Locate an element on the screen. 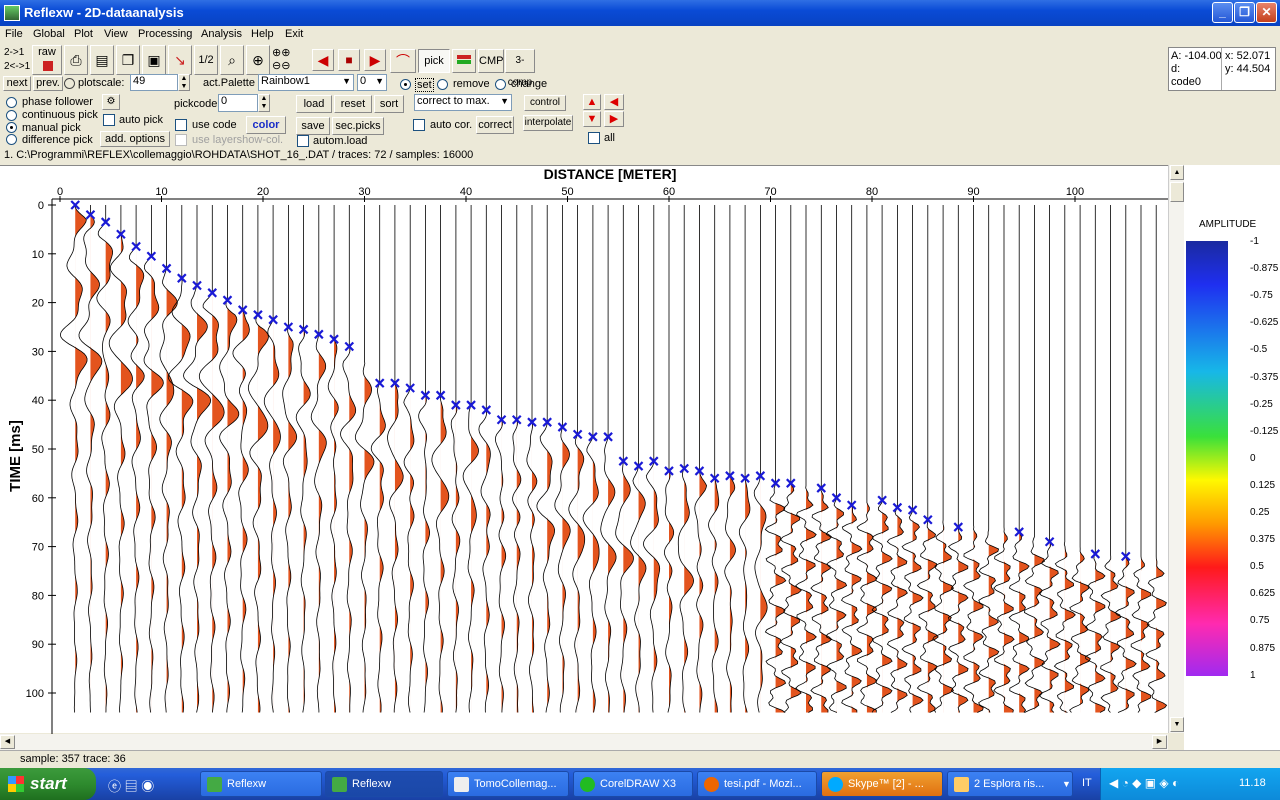 The height and width of the screenshot is (800, 1280). pickcode-spinner: ▲ ▼ is located at coordinates (264, 103).